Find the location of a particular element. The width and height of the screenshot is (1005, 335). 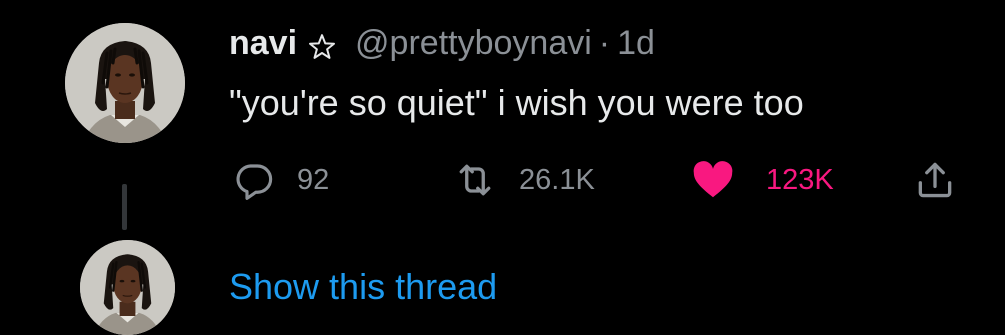

reply-button: 92 is located at coordinates (281, 180).